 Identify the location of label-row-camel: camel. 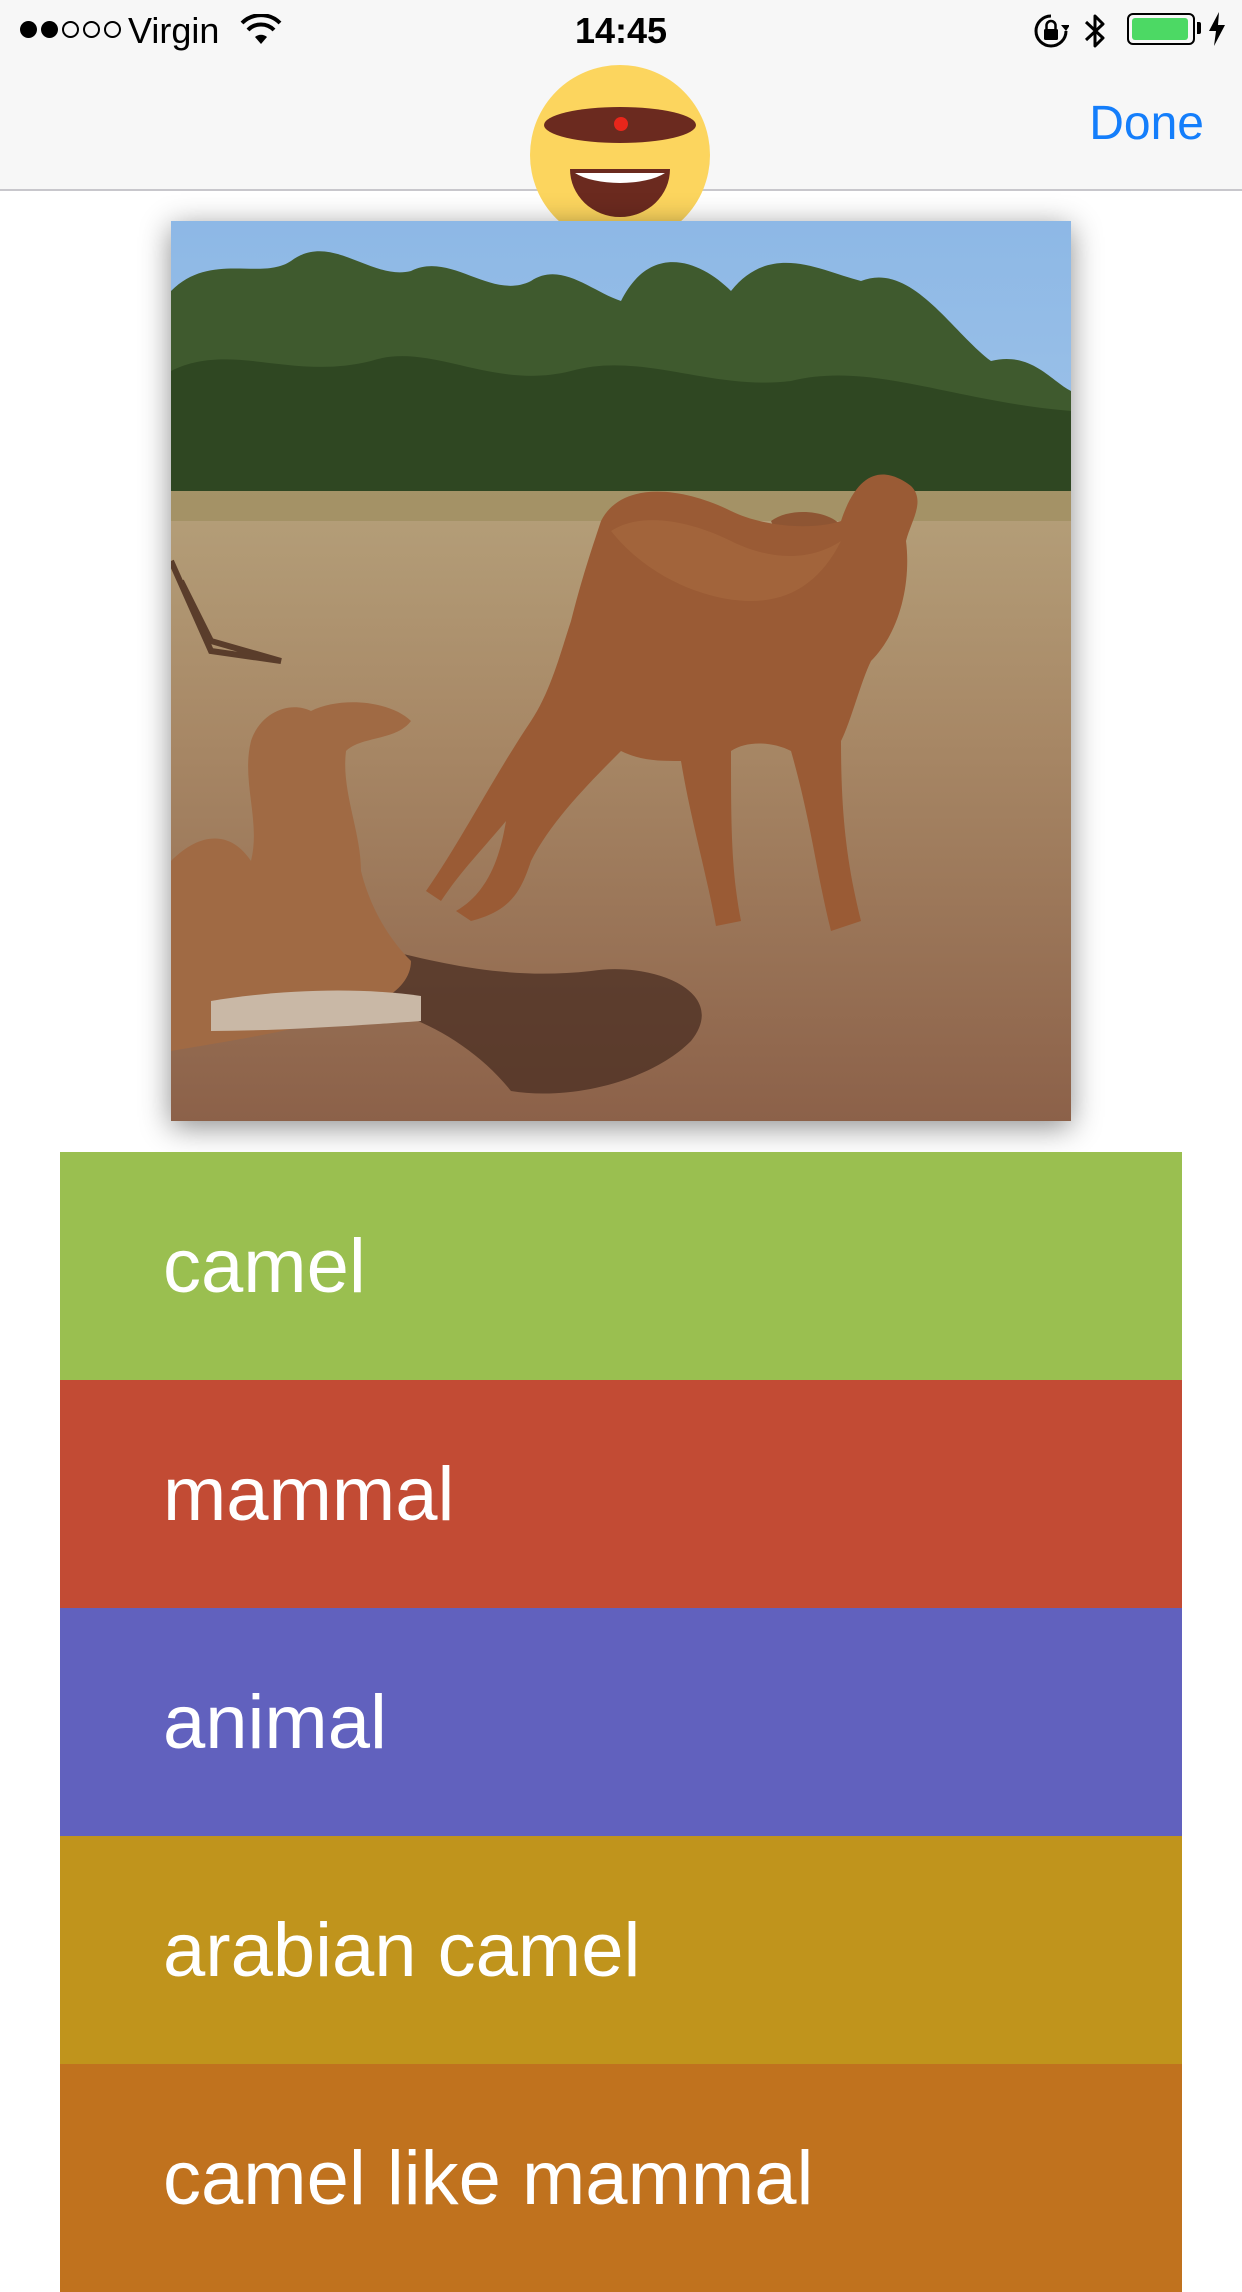
(621, 1266).